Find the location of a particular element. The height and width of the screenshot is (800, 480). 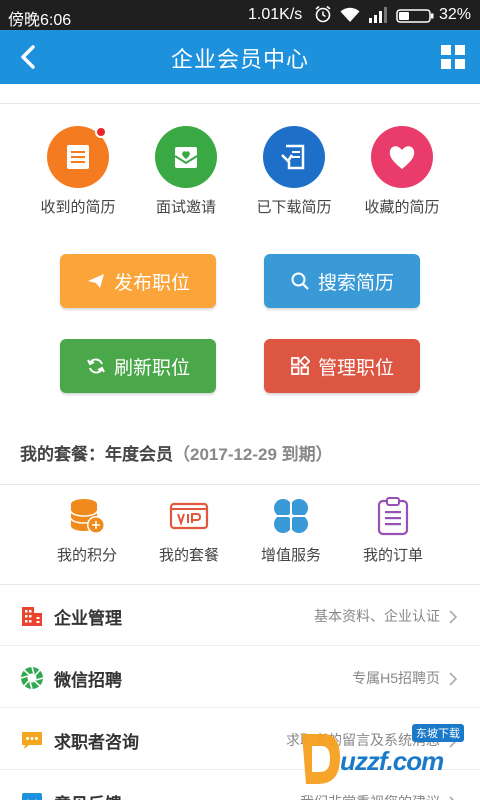

button-label: 管理职位 is located at coordinates (355, 368).